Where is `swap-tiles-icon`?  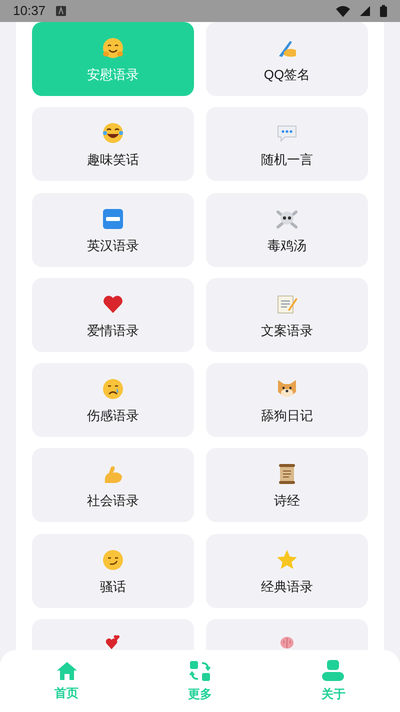 swap-tiles-icon is located at coordinates (199, 671).